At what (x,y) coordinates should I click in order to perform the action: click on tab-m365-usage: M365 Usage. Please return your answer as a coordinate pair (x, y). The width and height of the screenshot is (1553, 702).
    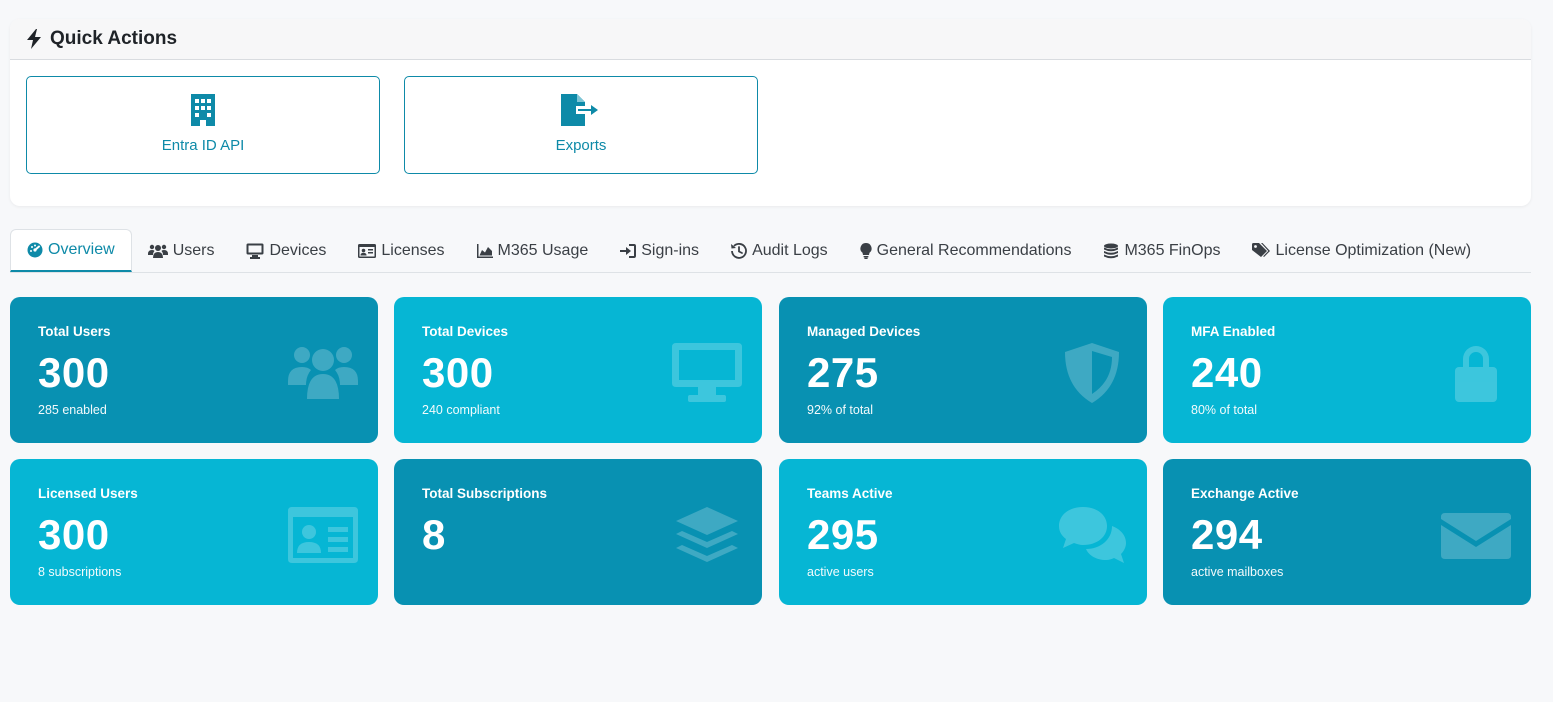
    Looking at the image, I should click on (533, 251).